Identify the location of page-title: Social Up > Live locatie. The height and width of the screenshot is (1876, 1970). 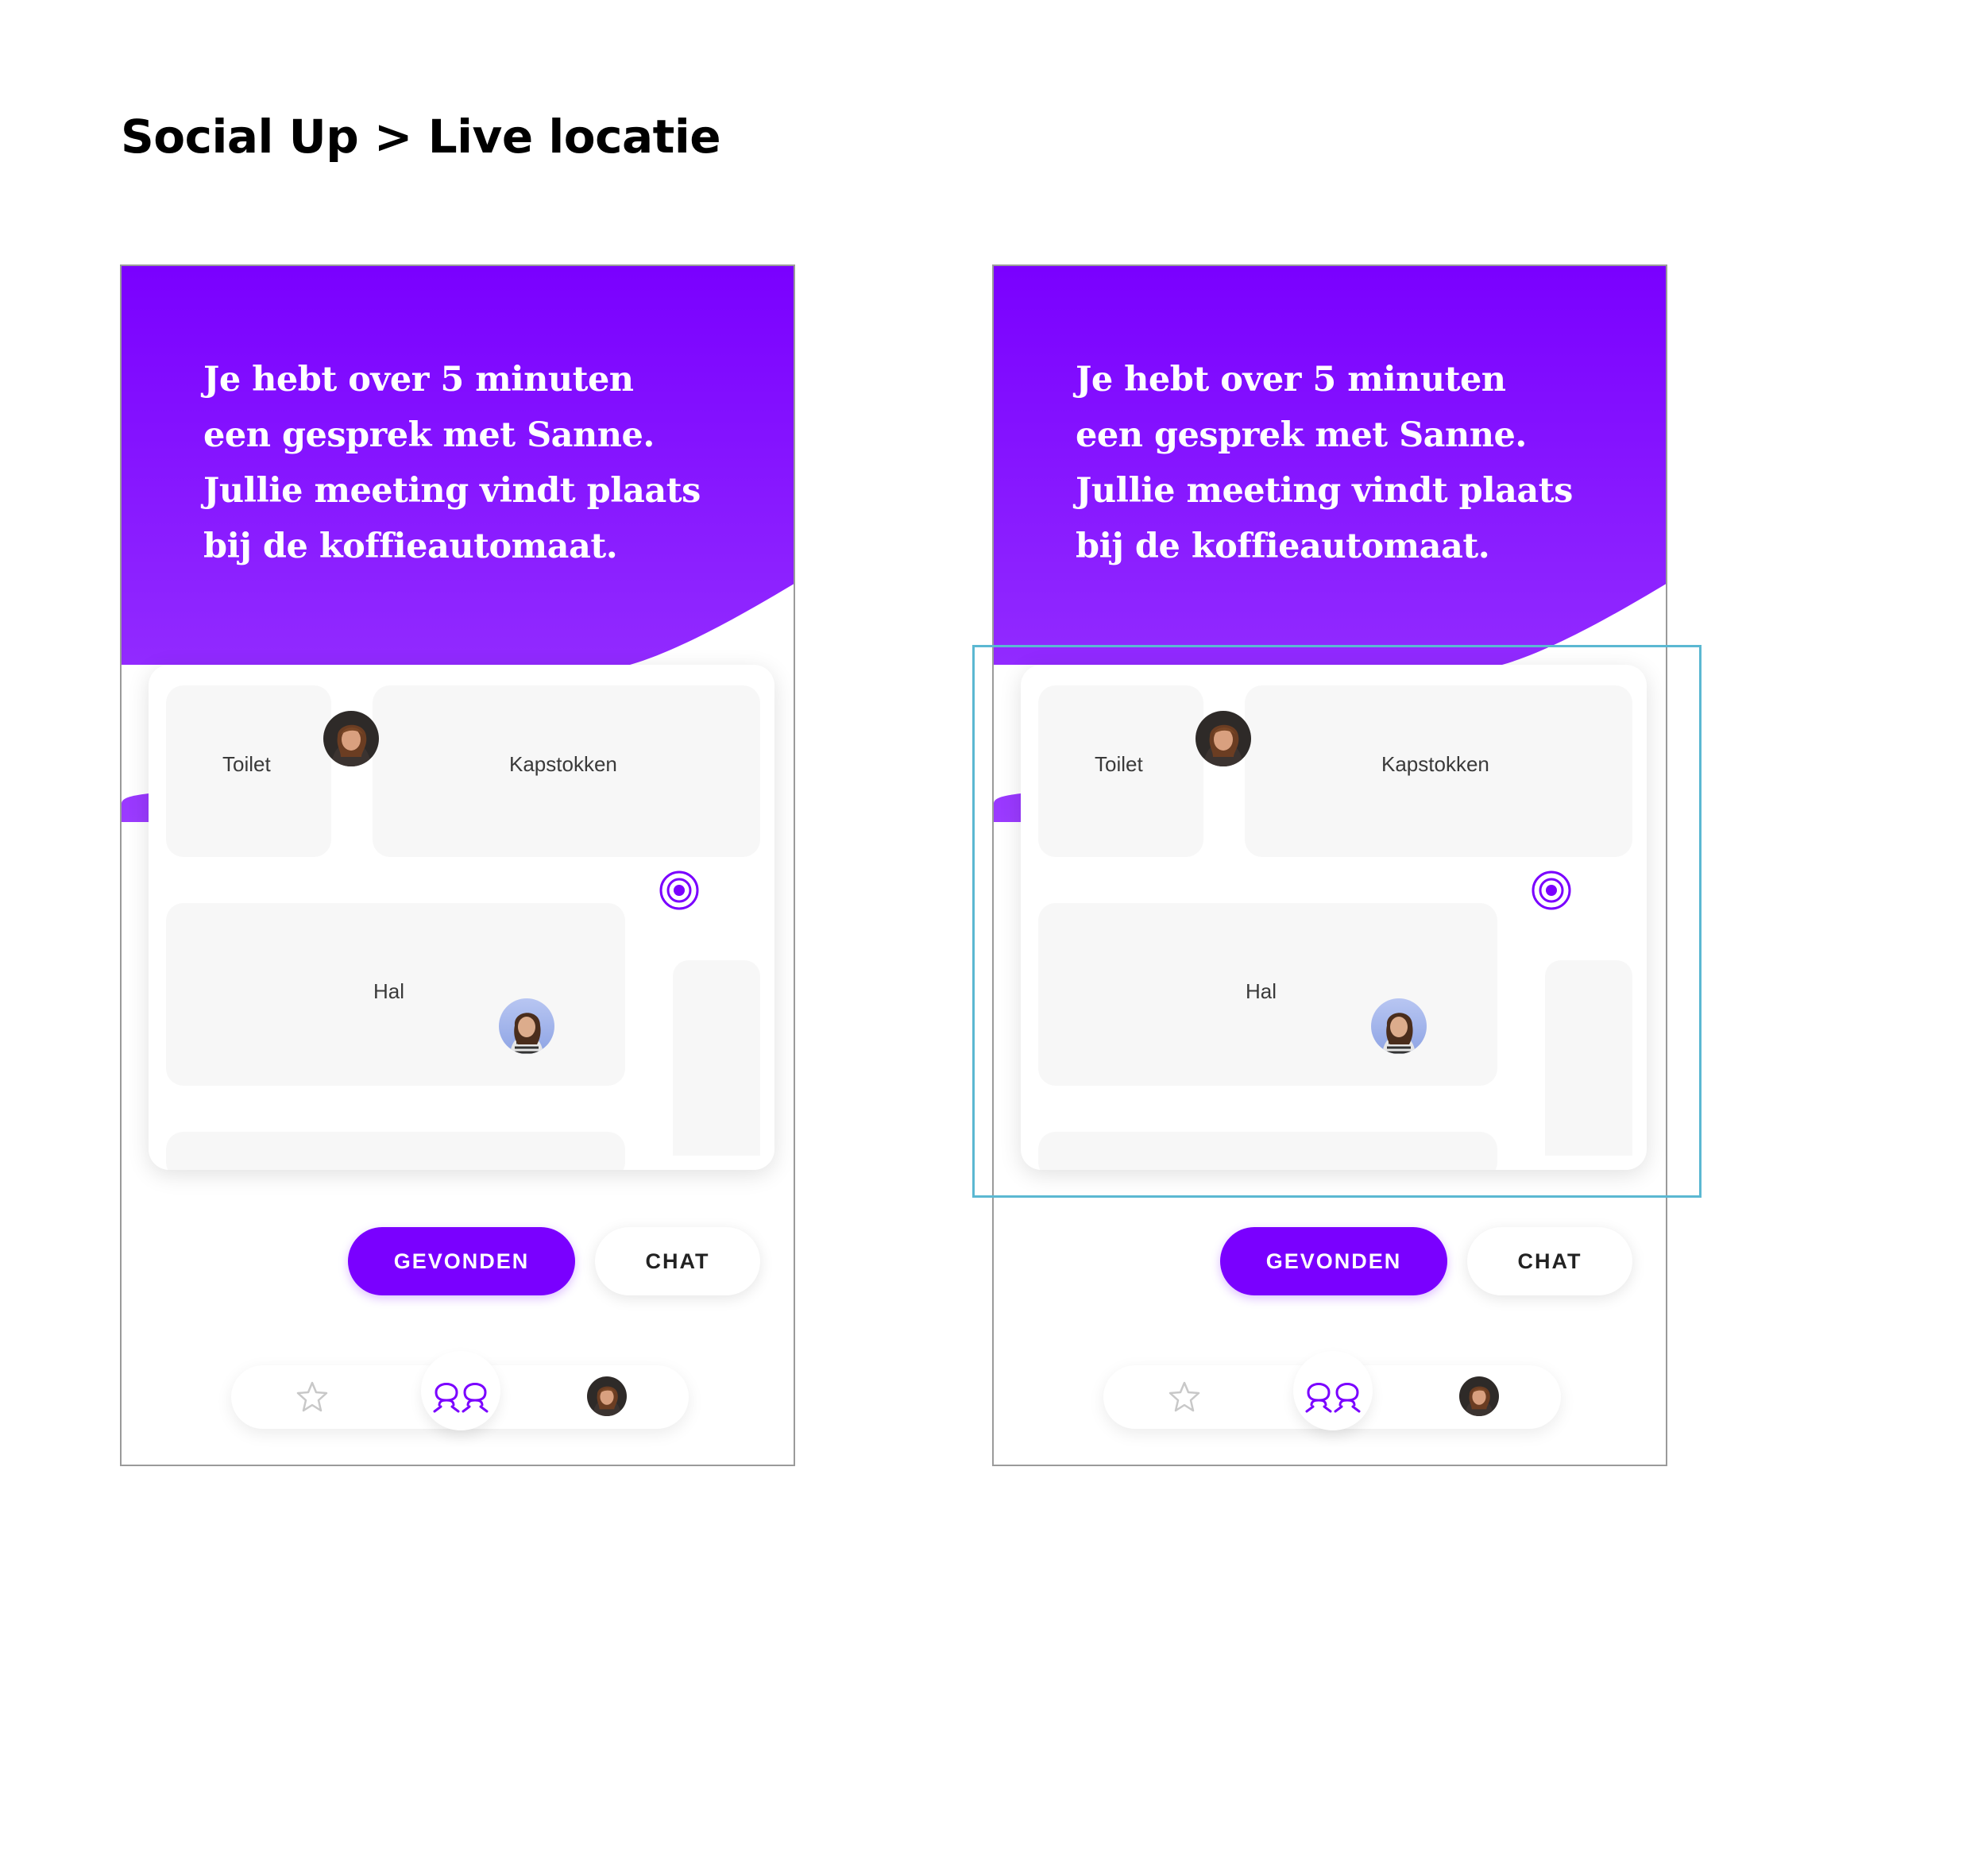
(421, 137).